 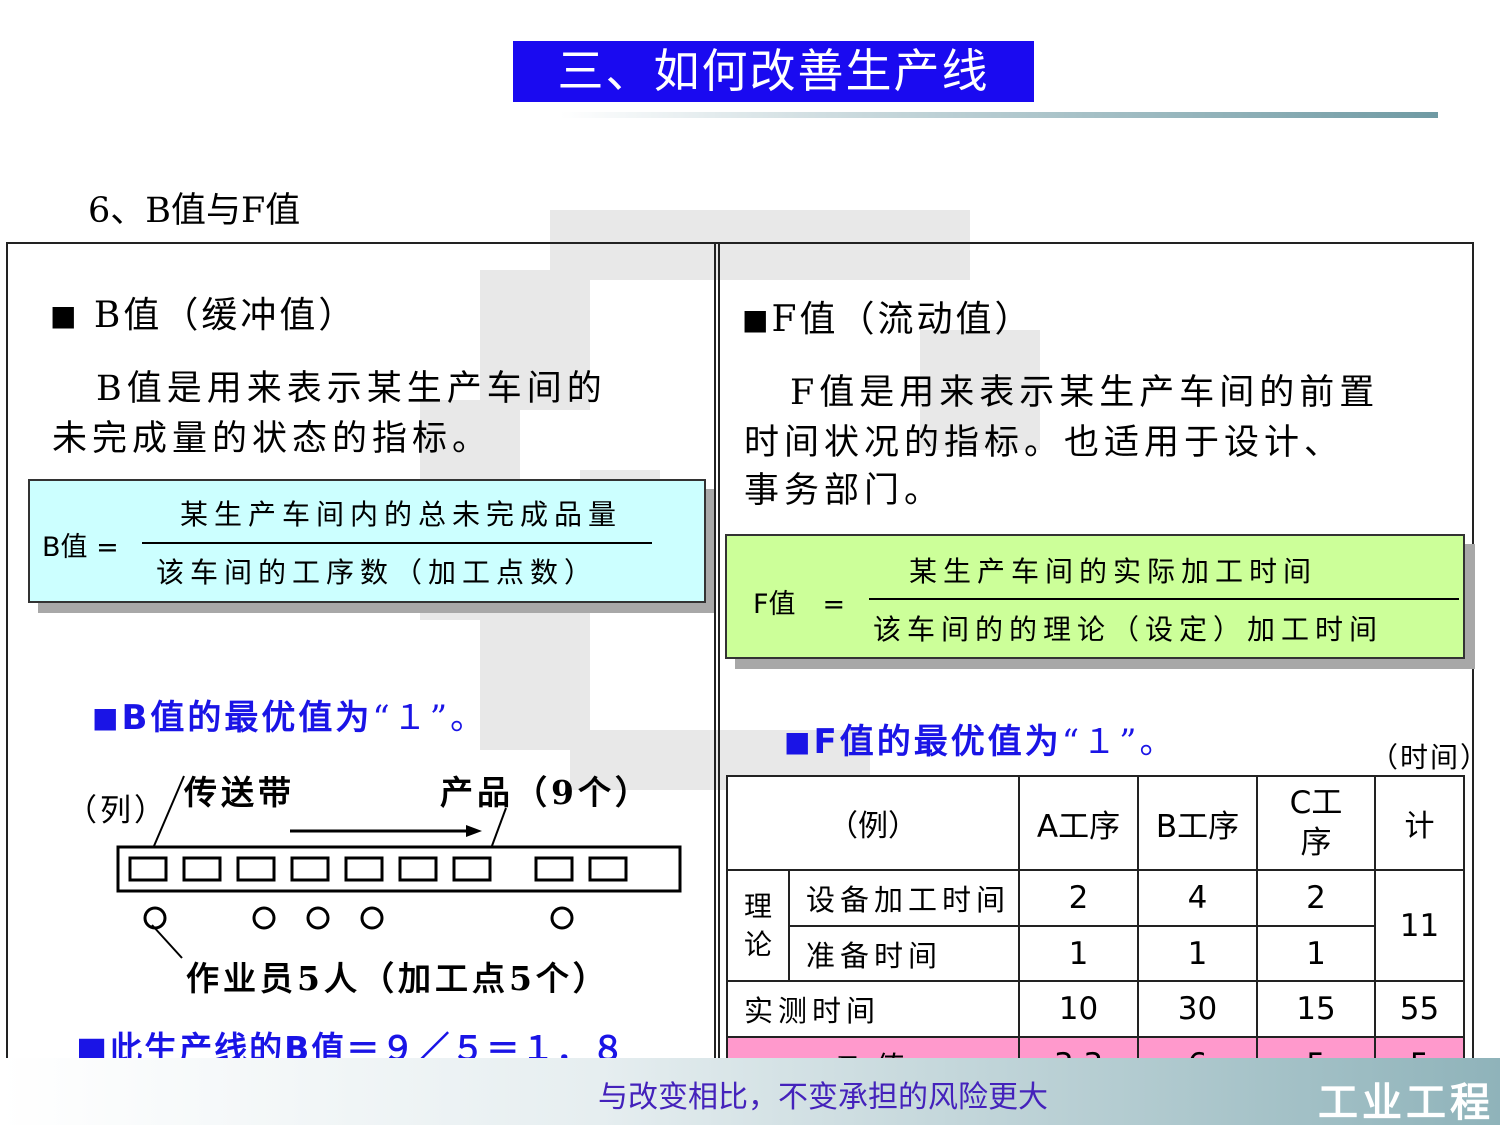 What do you see at coordinates (1164, 599) in the screenshot?
I see `f-formula-fraction-line` at bounding box center [1164, 599].